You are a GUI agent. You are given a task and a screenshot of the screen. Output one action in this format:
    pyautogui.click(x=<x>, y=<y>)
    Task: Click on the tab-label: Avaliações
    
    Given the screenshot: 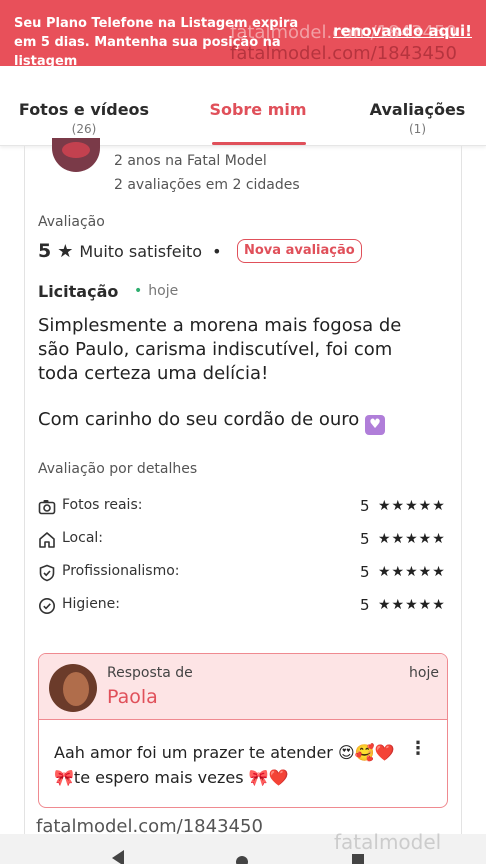 What is the action you would take?
    pyautogui.click(x=417, y=109)
    